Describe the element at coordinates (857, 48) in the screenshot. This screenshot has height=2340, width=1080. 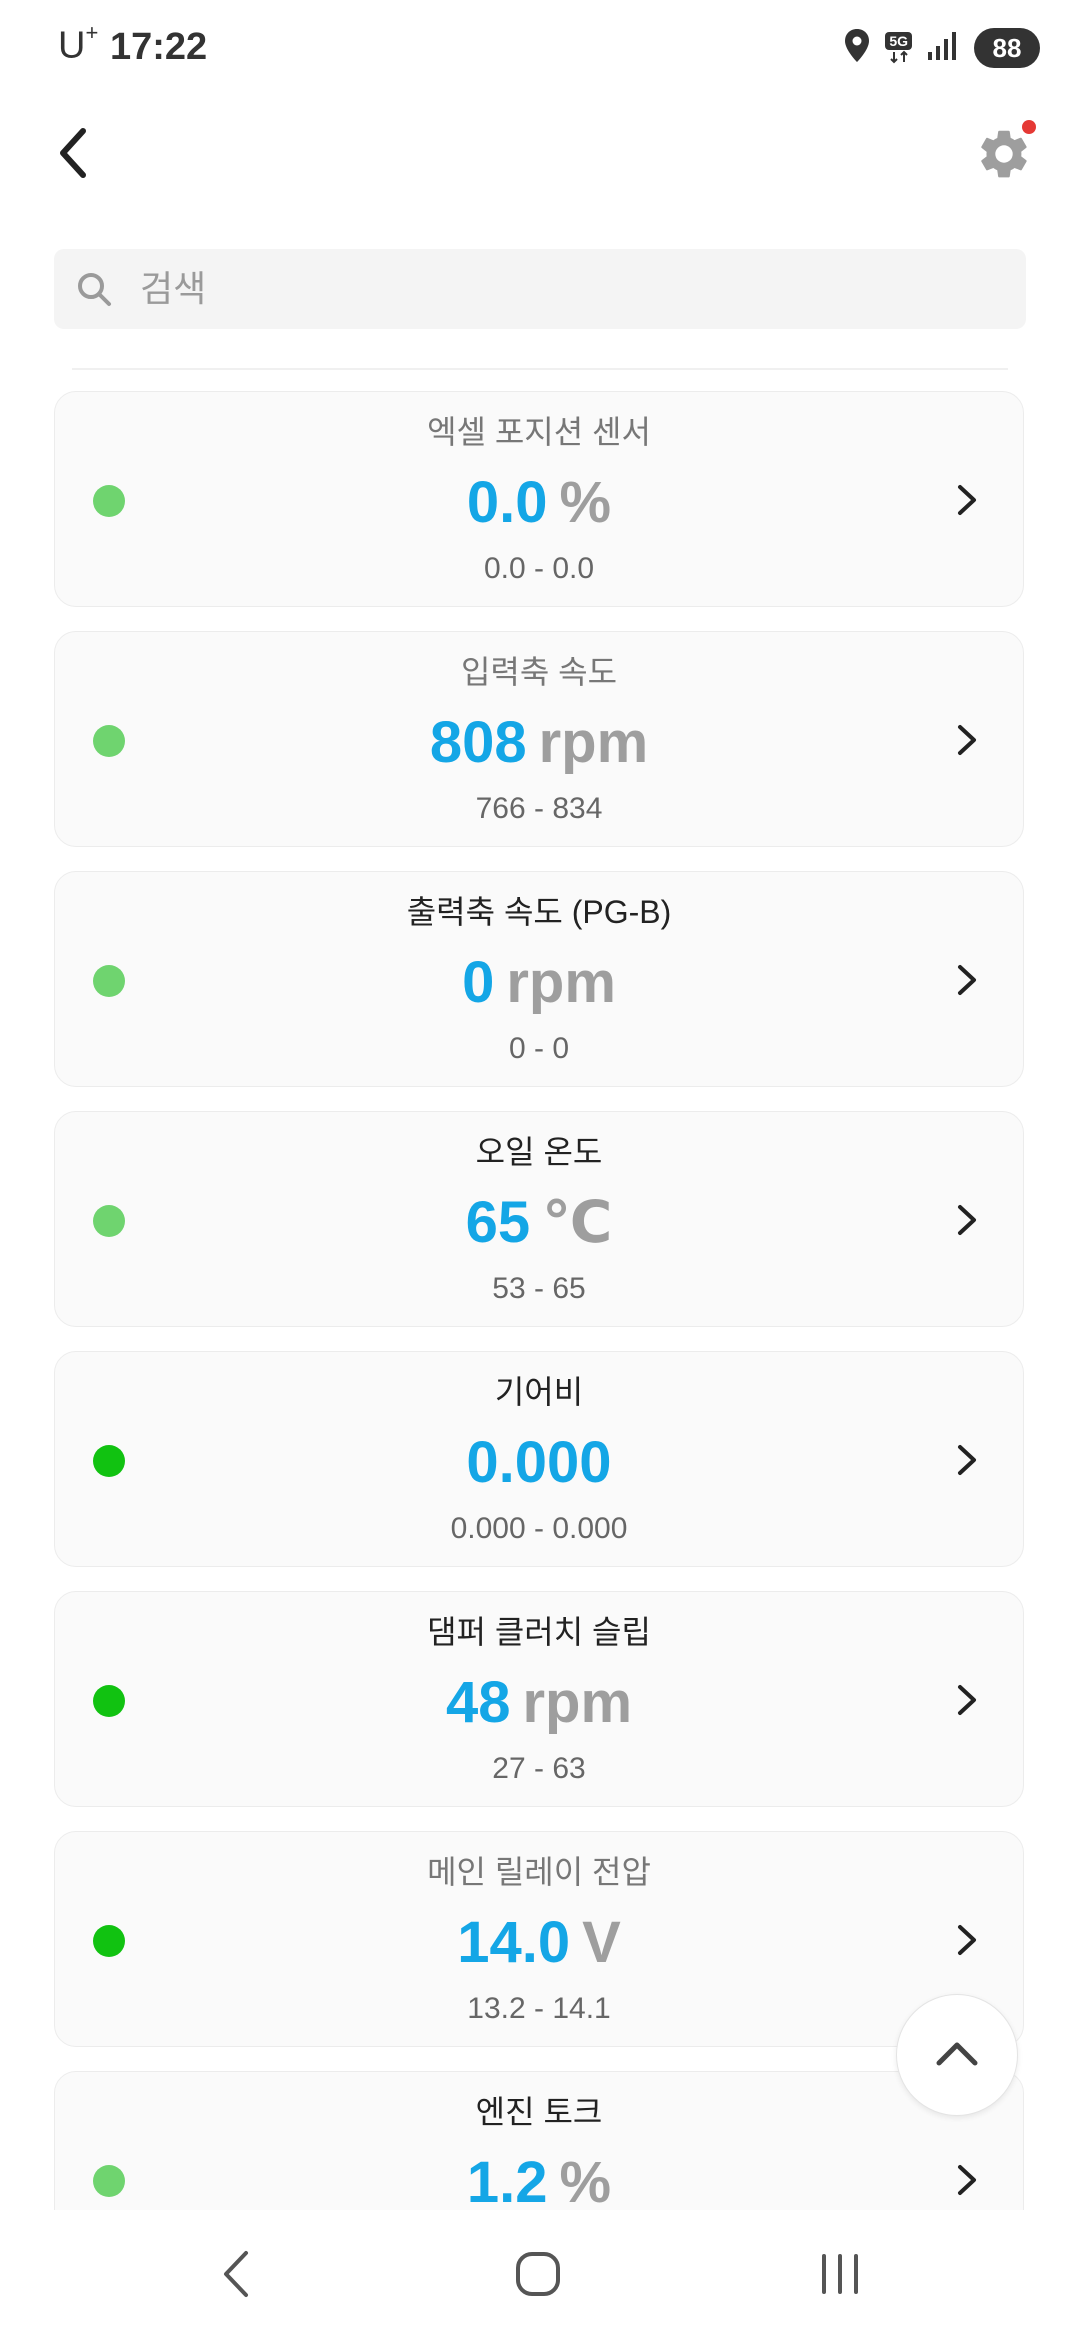
I see `location-icon` at that location.